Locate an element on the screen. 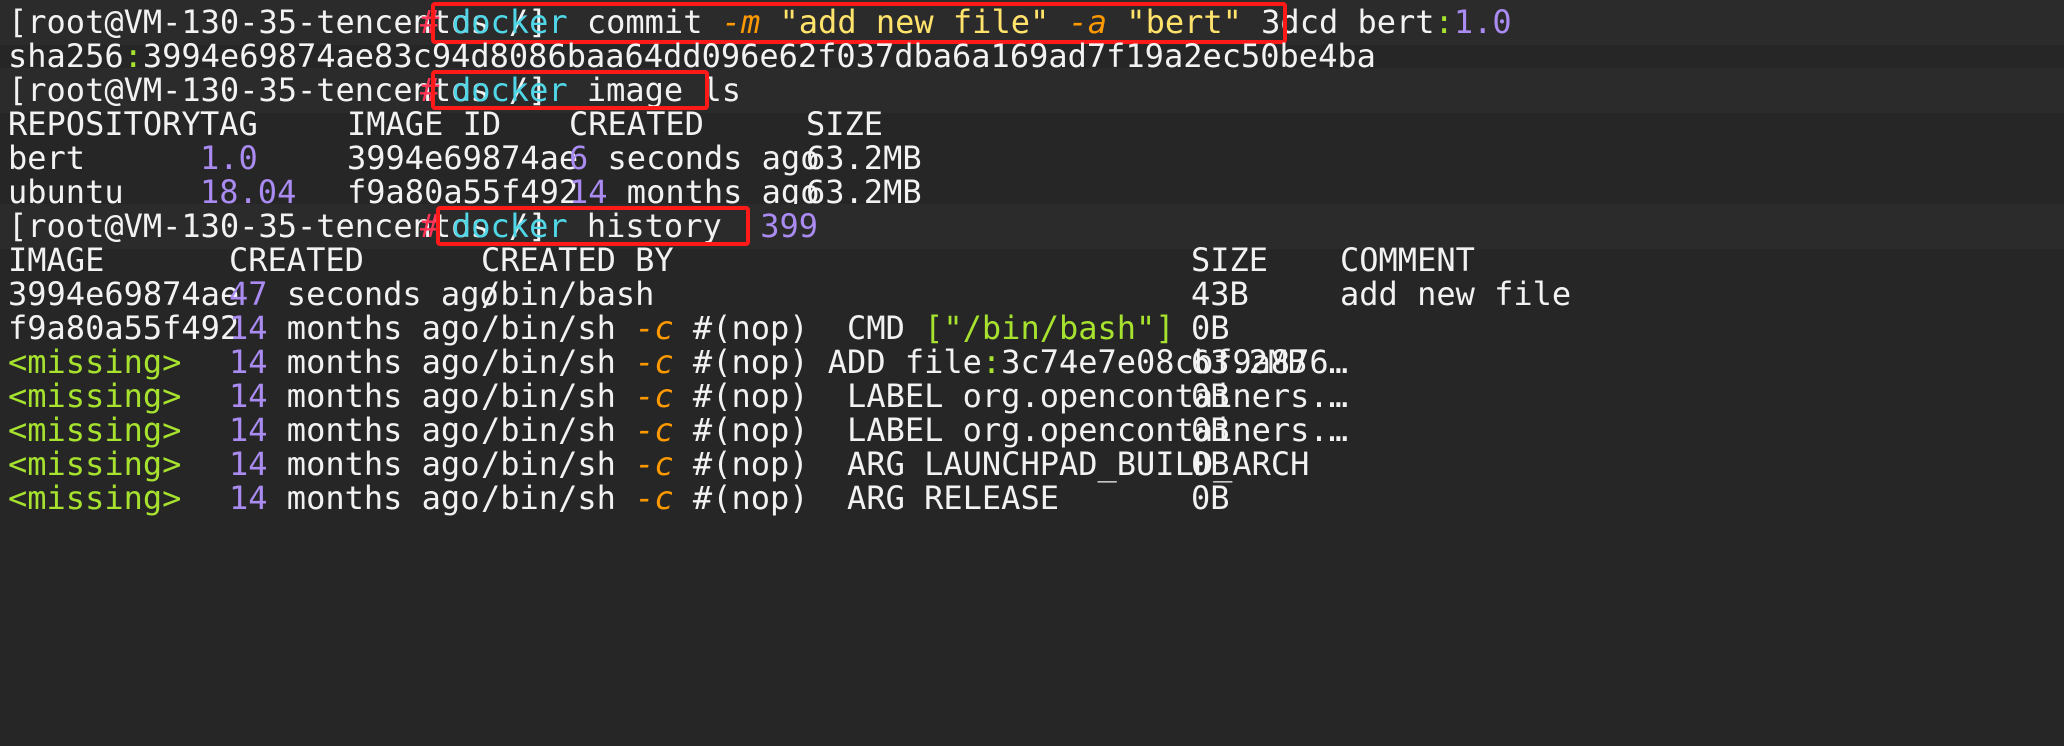  terminal-text: 14 is located at coordinates (248, 498).